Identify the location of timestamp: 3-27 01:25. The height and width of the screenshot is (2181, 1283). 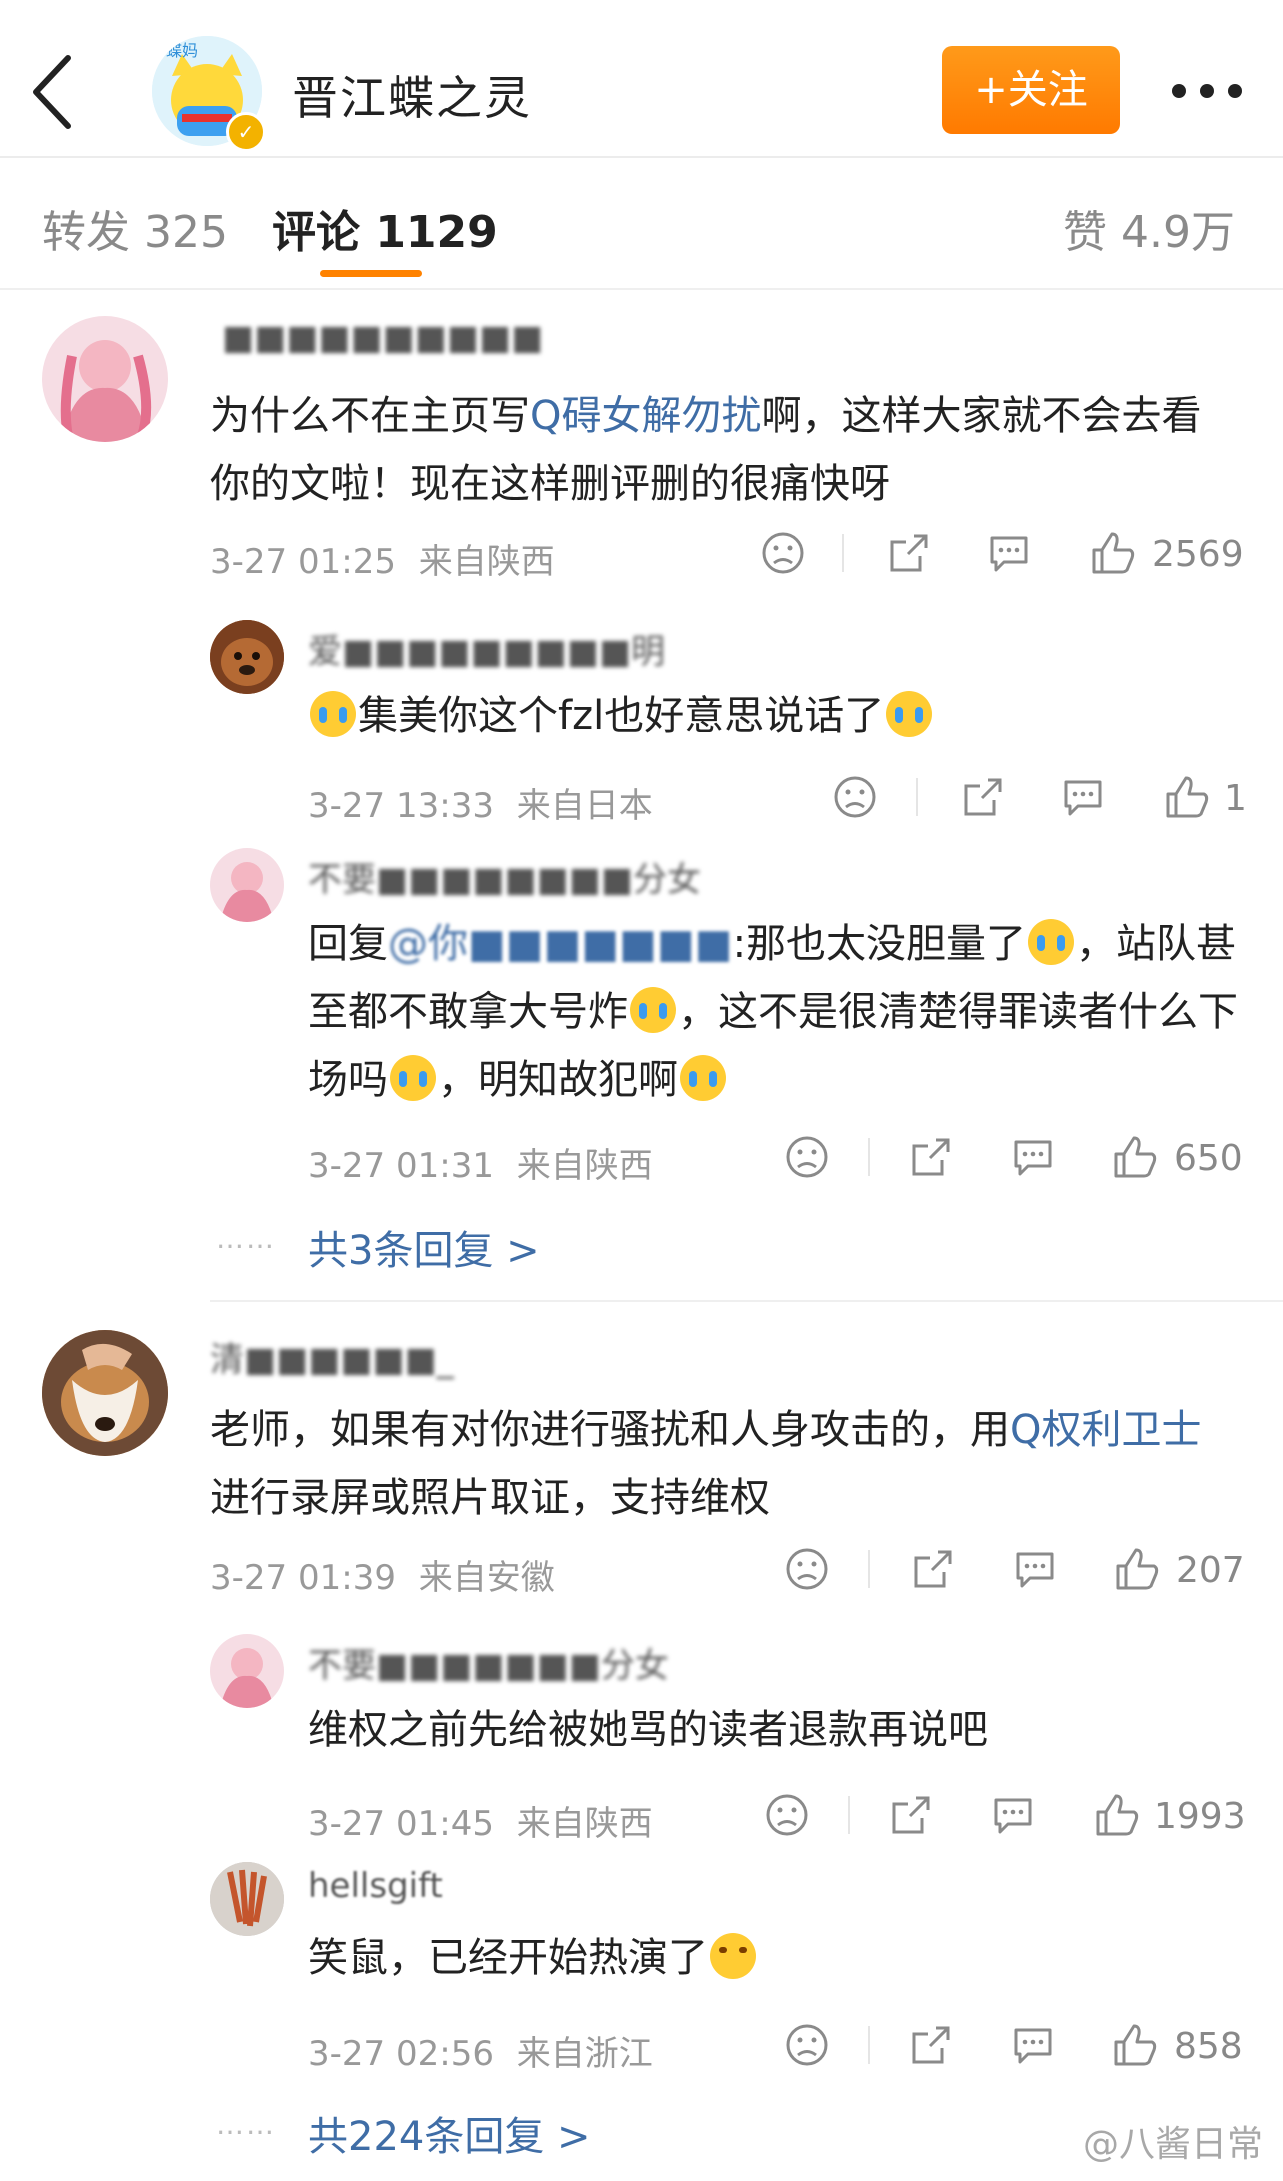
(303, 562).